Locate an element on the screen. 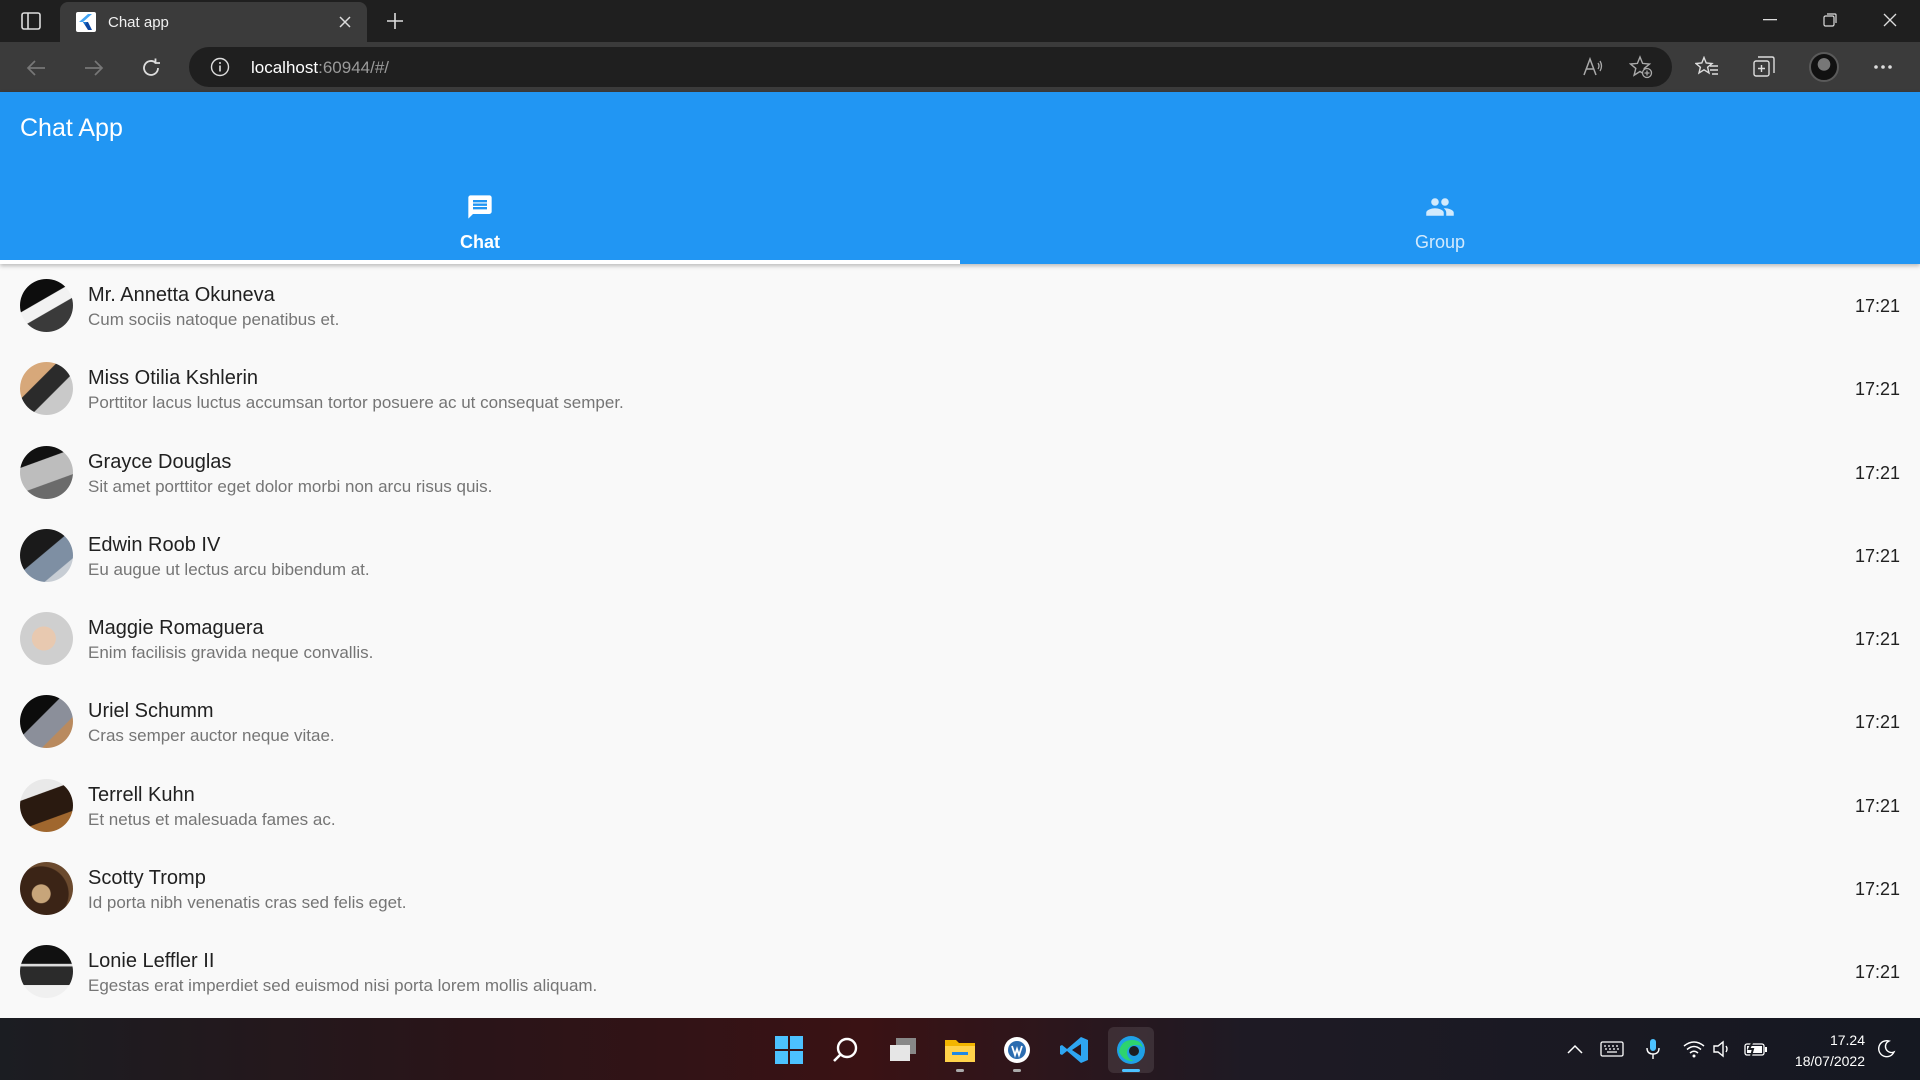 The image size is (1920, 1080). vscode-icon is located at coordinates (1074, 1050).